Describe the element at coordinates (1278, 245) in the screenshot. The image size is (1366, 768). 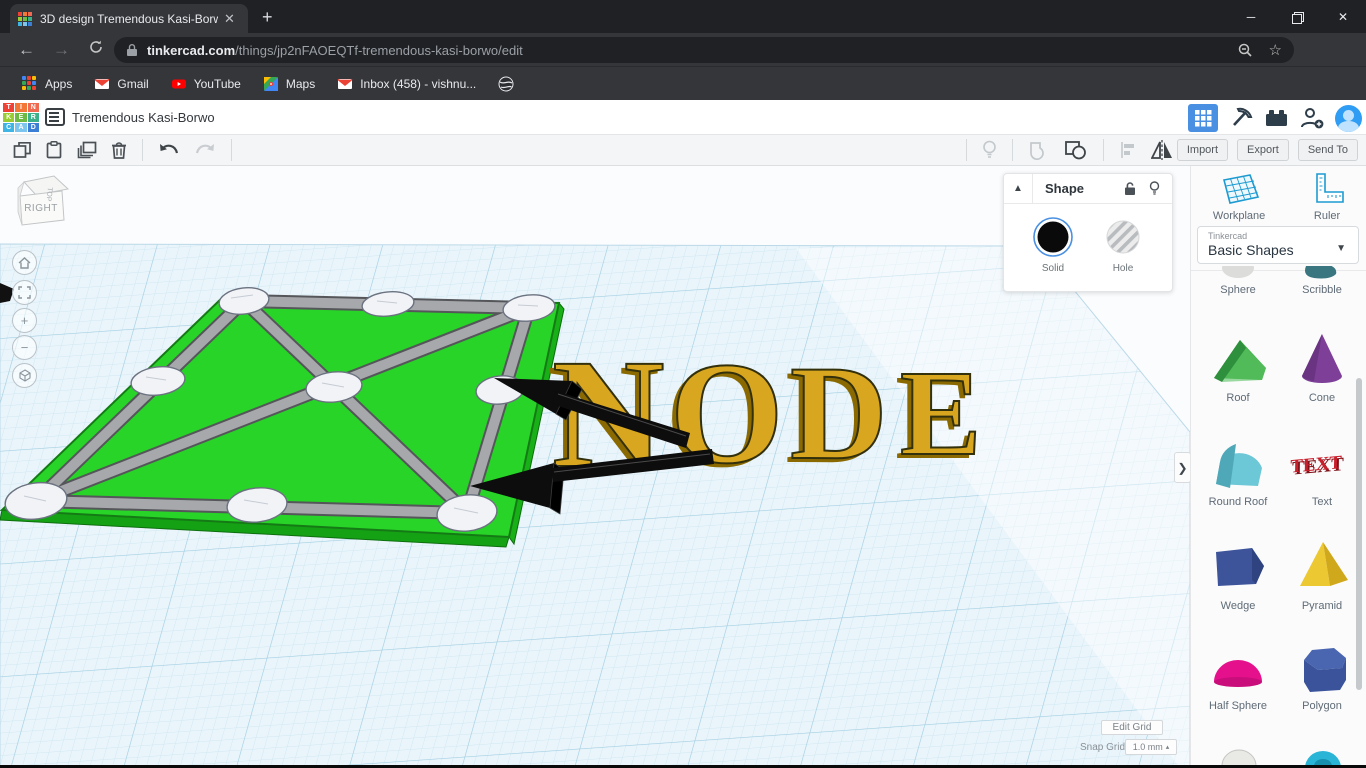
I see `shape-library-dropdown: Tinkercad Basic Shapes ▼` at that location.